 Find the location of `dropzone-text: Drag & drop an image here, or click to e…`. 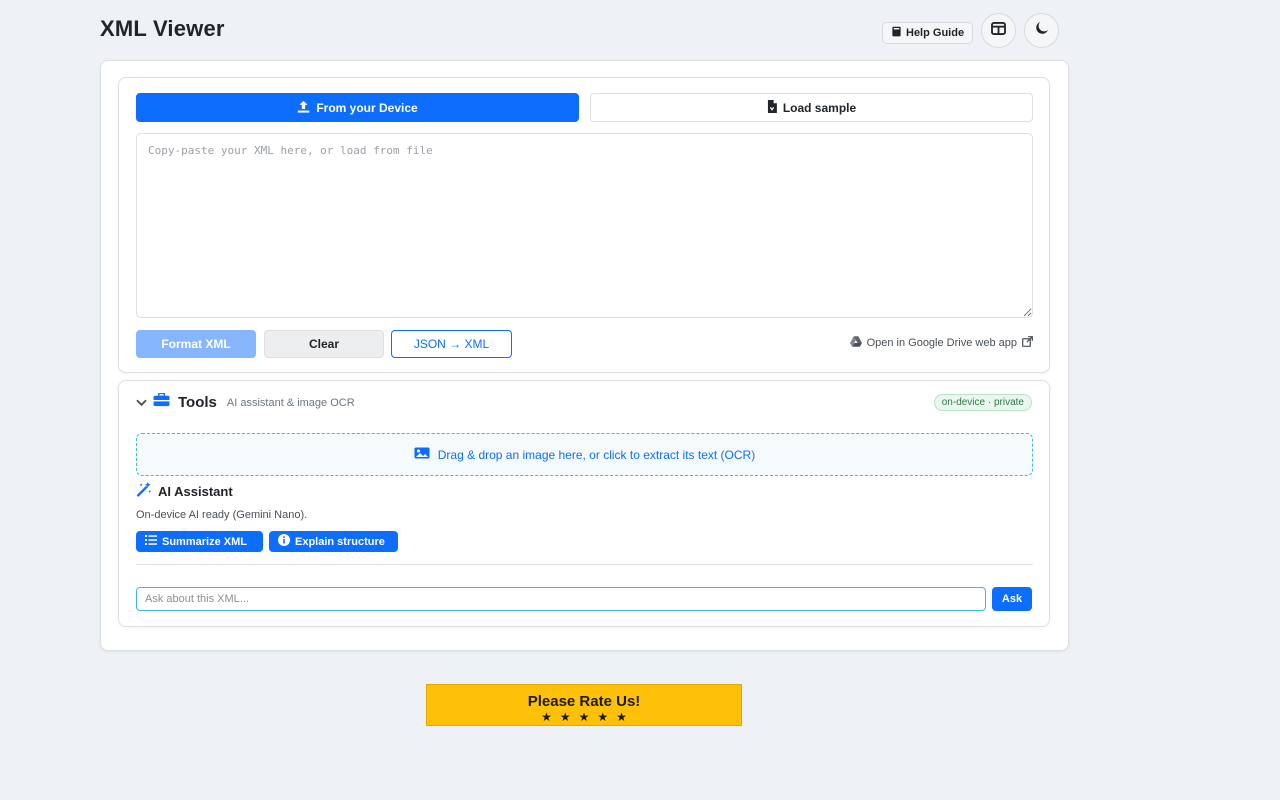

dropzone-text: Drag & drop an image here, or click to e… is located at coordinates (596, 454).